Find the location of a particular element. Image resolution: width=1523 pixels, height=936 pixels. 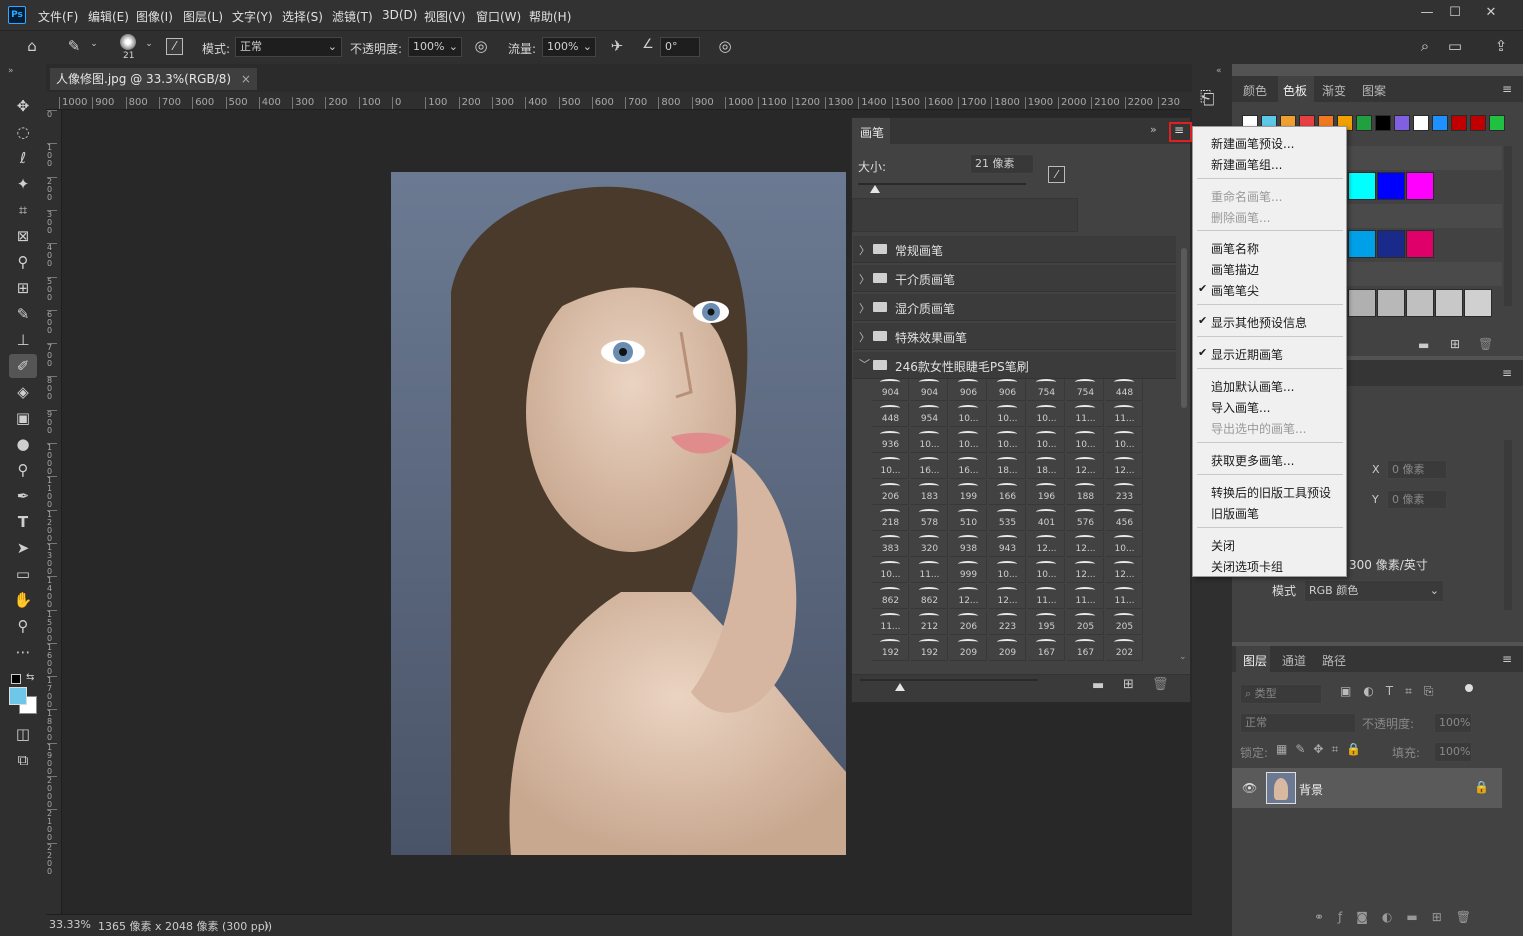

brush-preset: 320 is located at coordinates (929, 544).